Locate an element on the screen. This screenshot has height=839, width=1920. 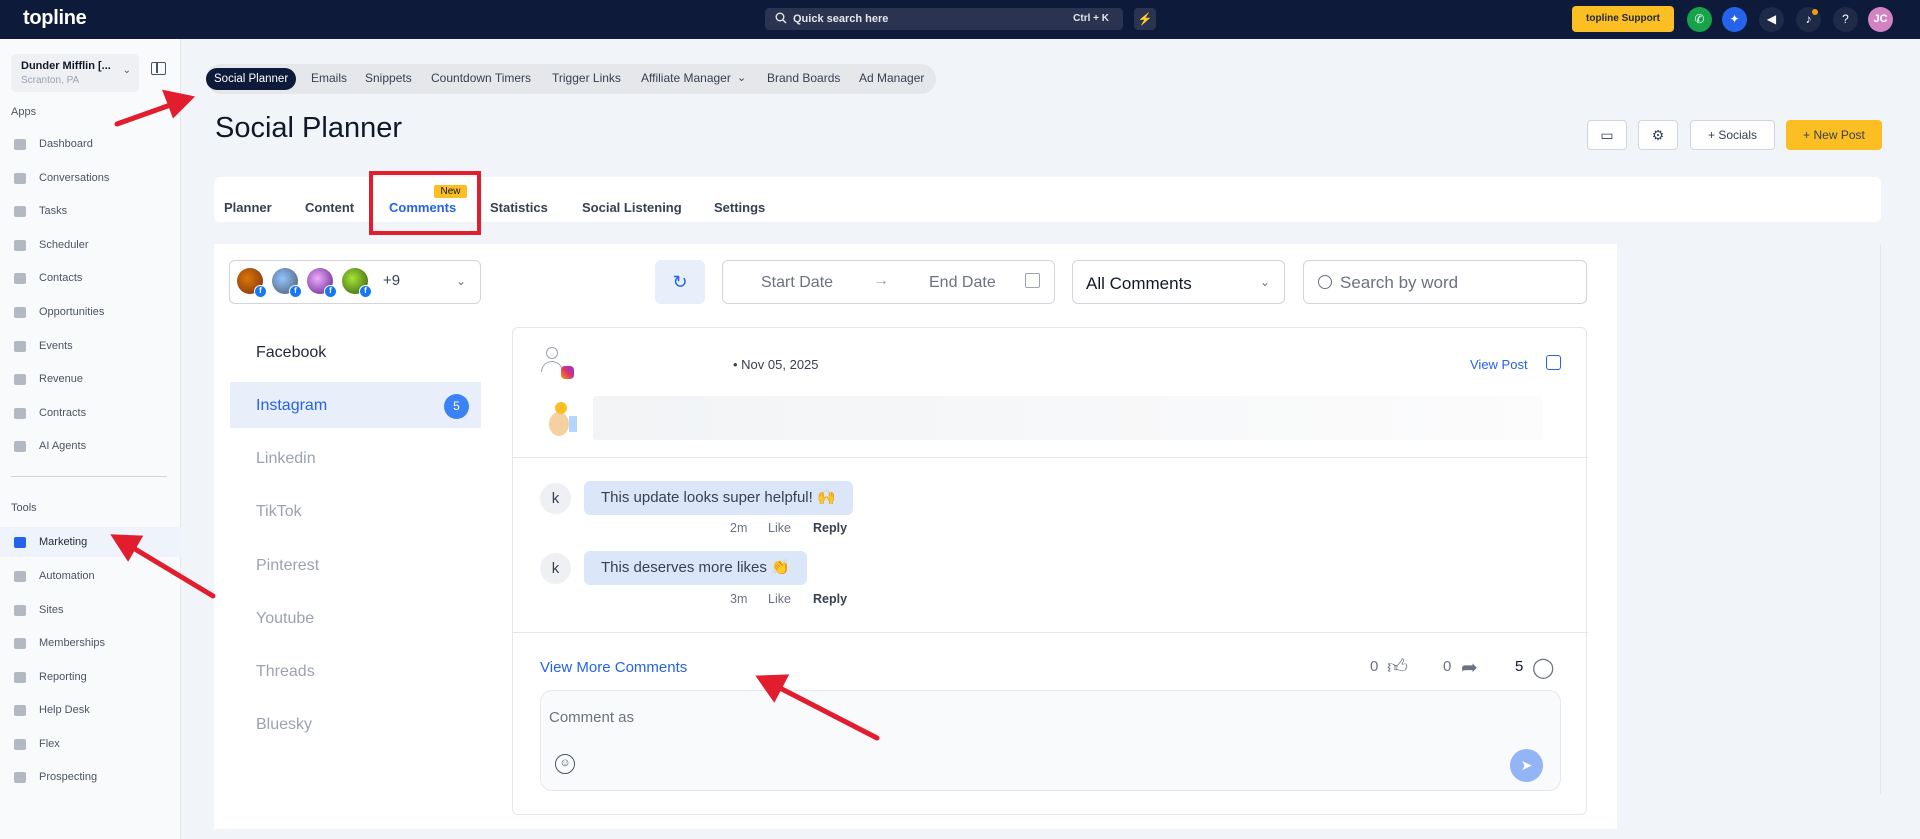
sidebar-item-label: Contracts is located at coordinates (63, 413).